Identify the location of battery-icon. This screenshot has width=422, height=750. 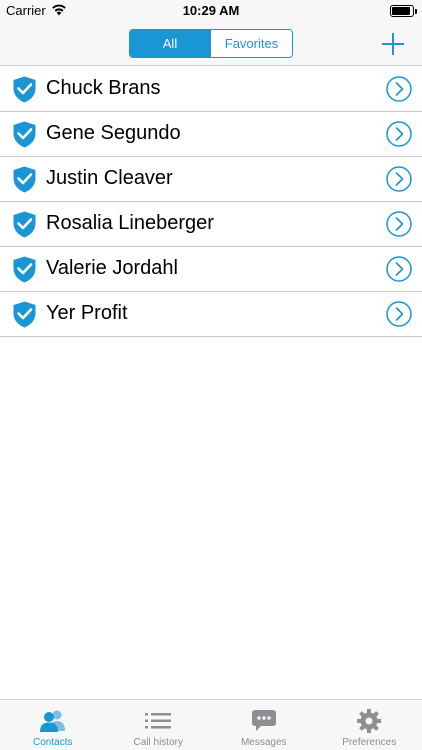
(403, 11).